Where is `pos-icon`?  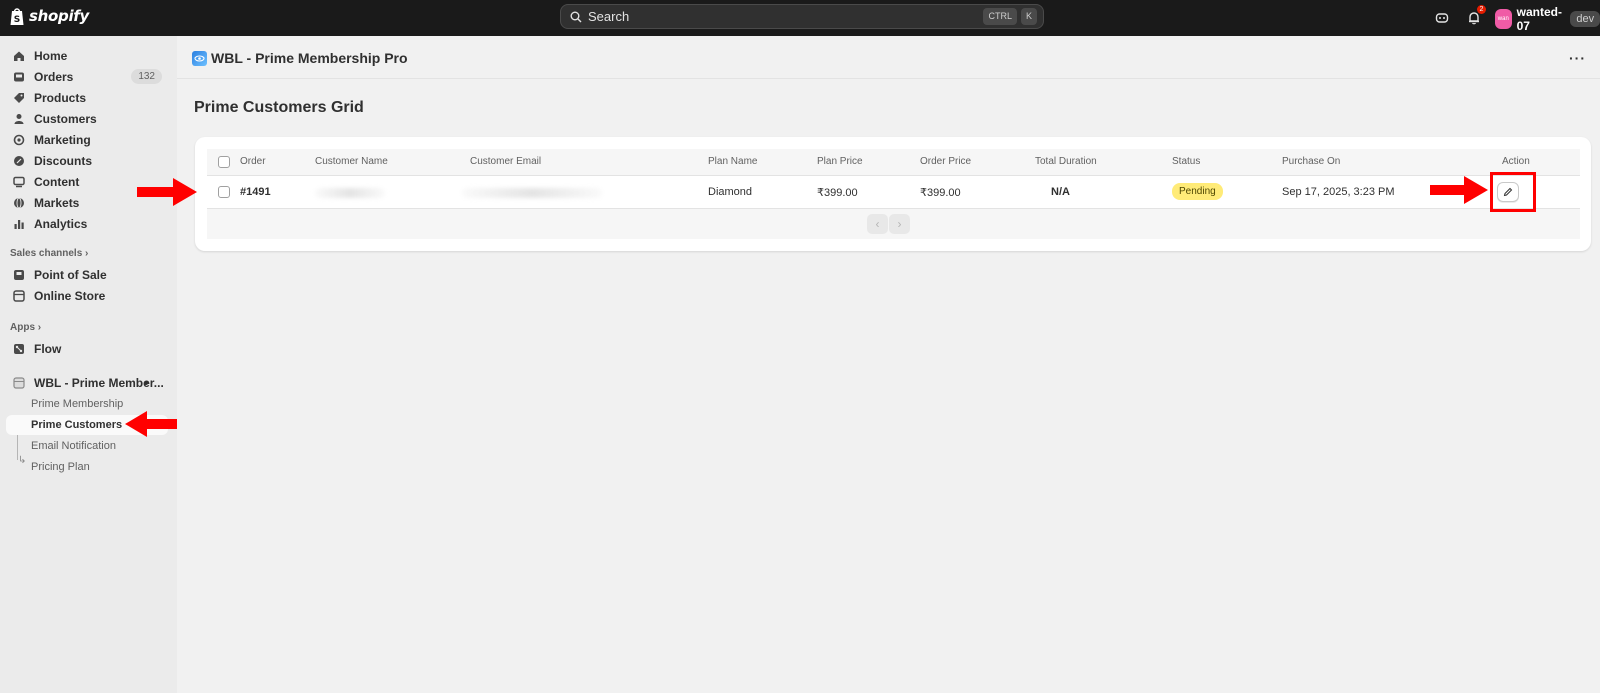 pos-icon is located at coordinates (18, 275).